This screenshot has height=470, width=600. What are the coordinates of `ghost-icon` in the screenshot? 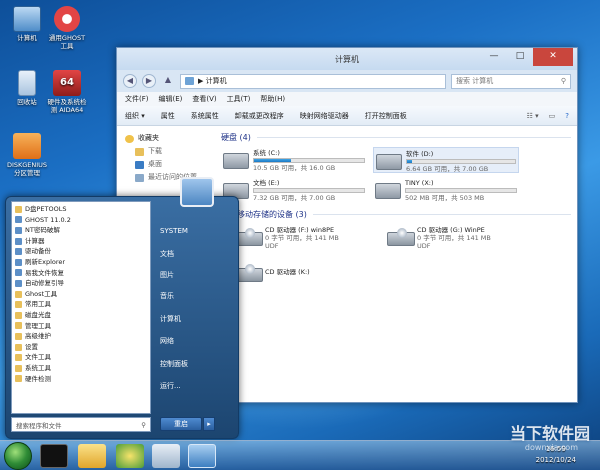 It's located at (67, 19).